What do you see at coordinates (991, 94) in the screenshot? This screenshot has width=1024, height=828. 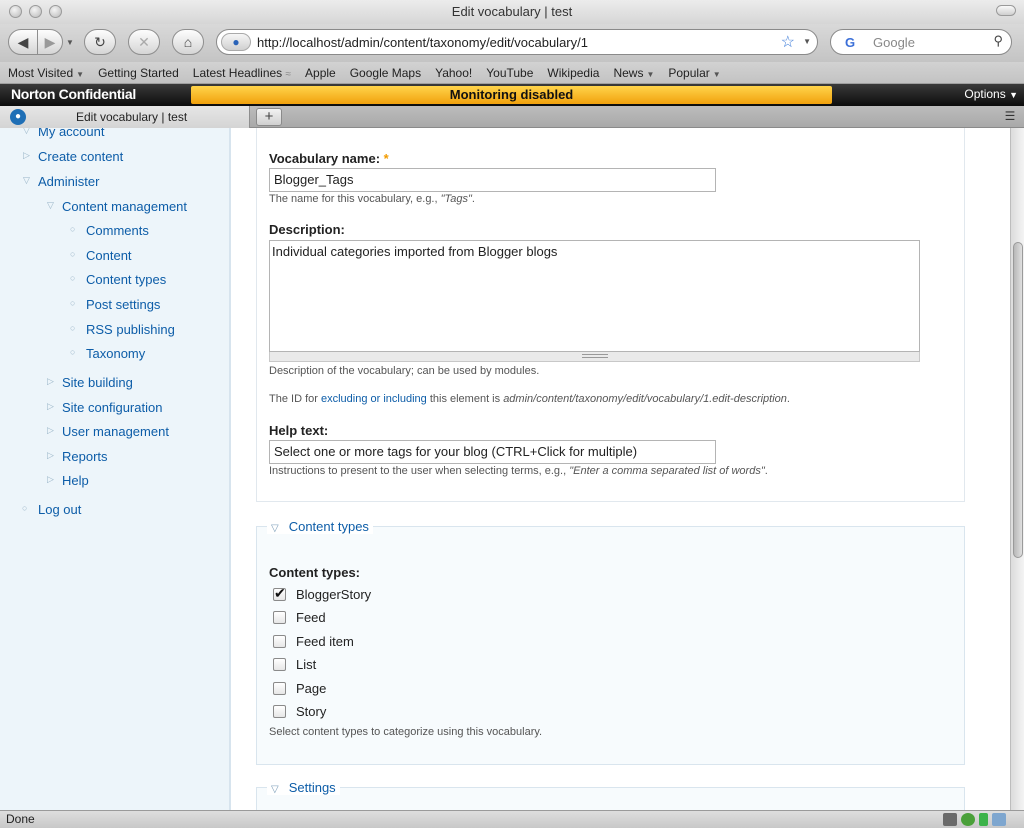 I see `norton-options-menu: Options ▼` at bounding box center [991, 94].